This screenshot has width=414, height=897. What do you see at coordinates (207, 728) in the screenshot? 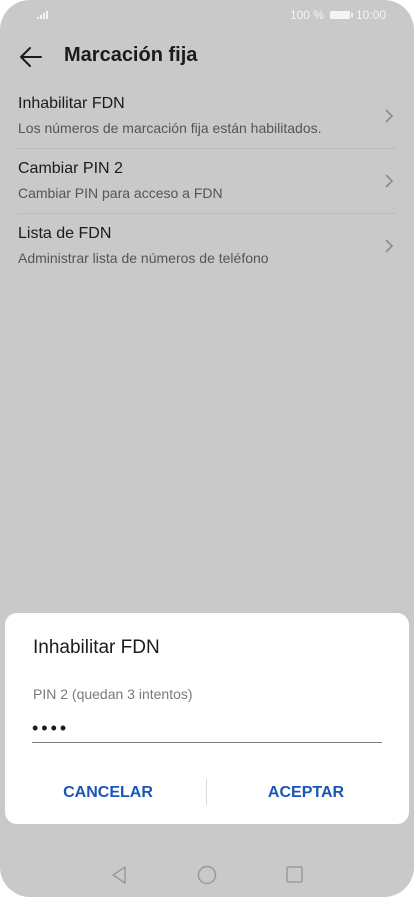
I see `pin2-input` at bounding box center [207, 728].